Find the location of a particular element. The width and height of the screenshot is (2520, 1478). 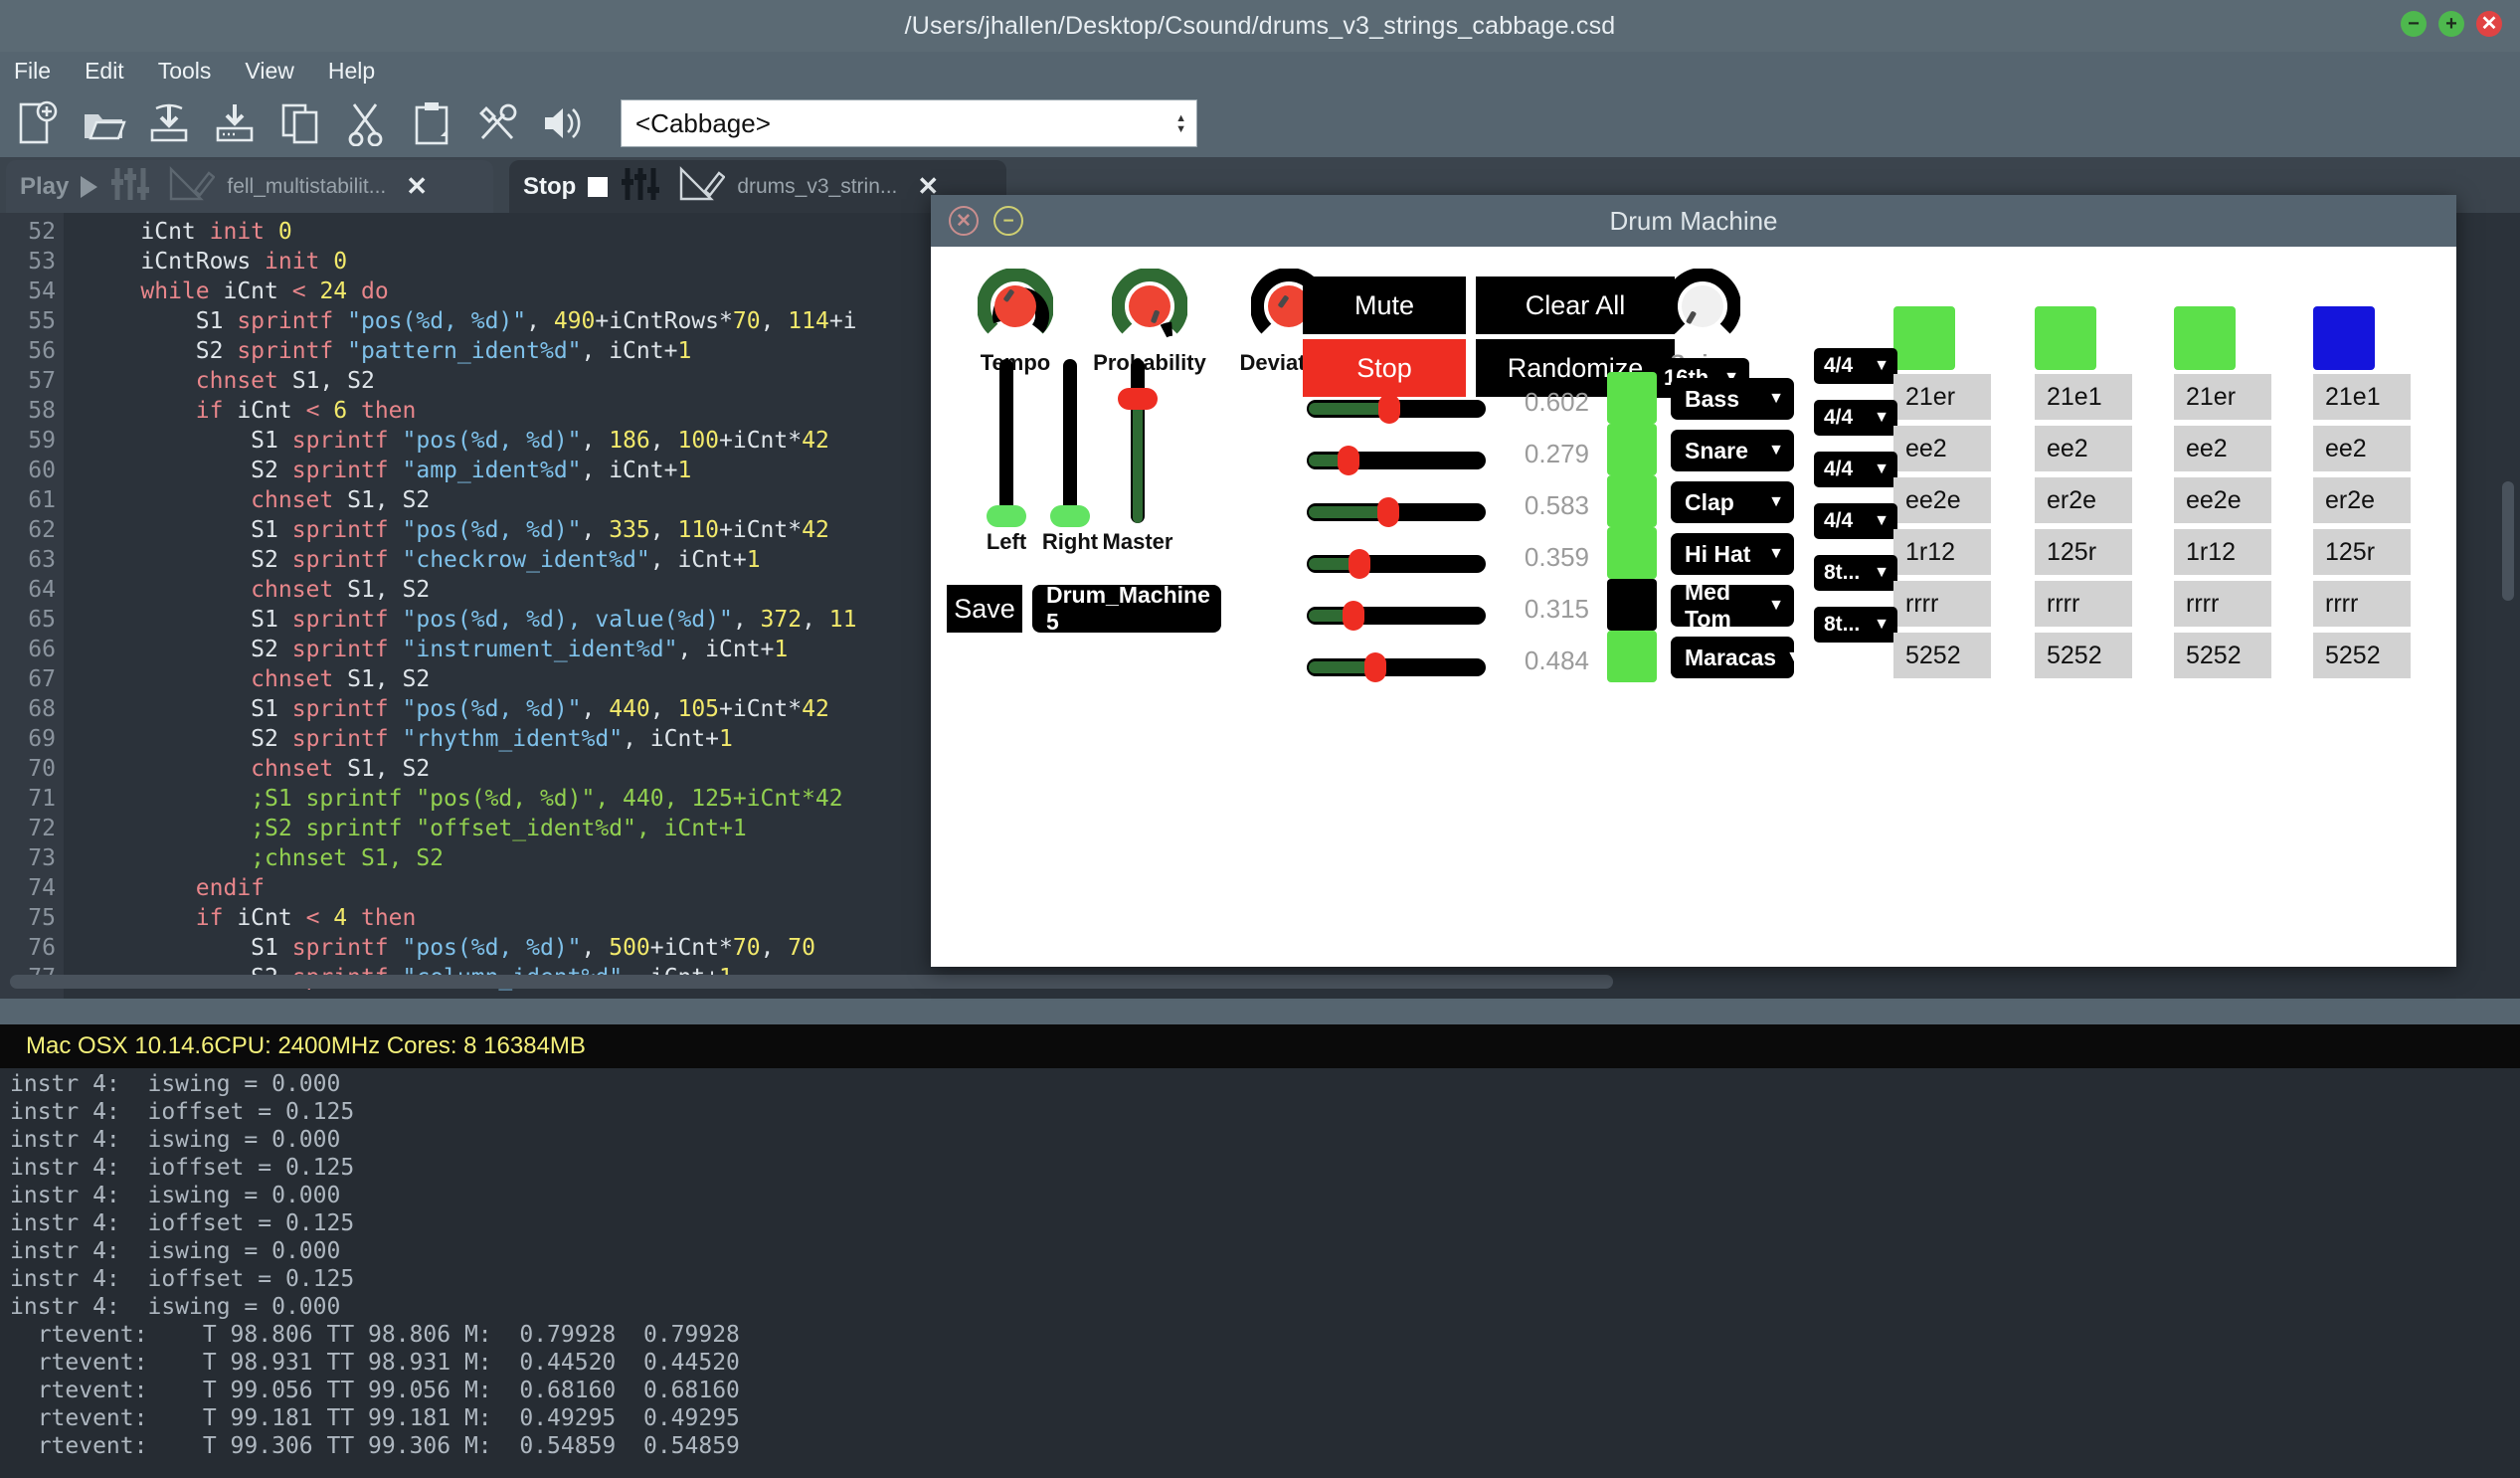

swing-knob is located at coordinates (1702, 306).